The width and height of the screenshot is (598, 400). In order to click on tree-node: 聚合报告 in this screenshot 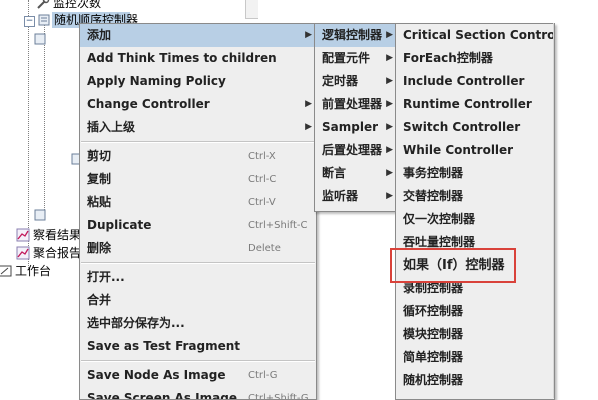, I will do `click(48, 253)`.